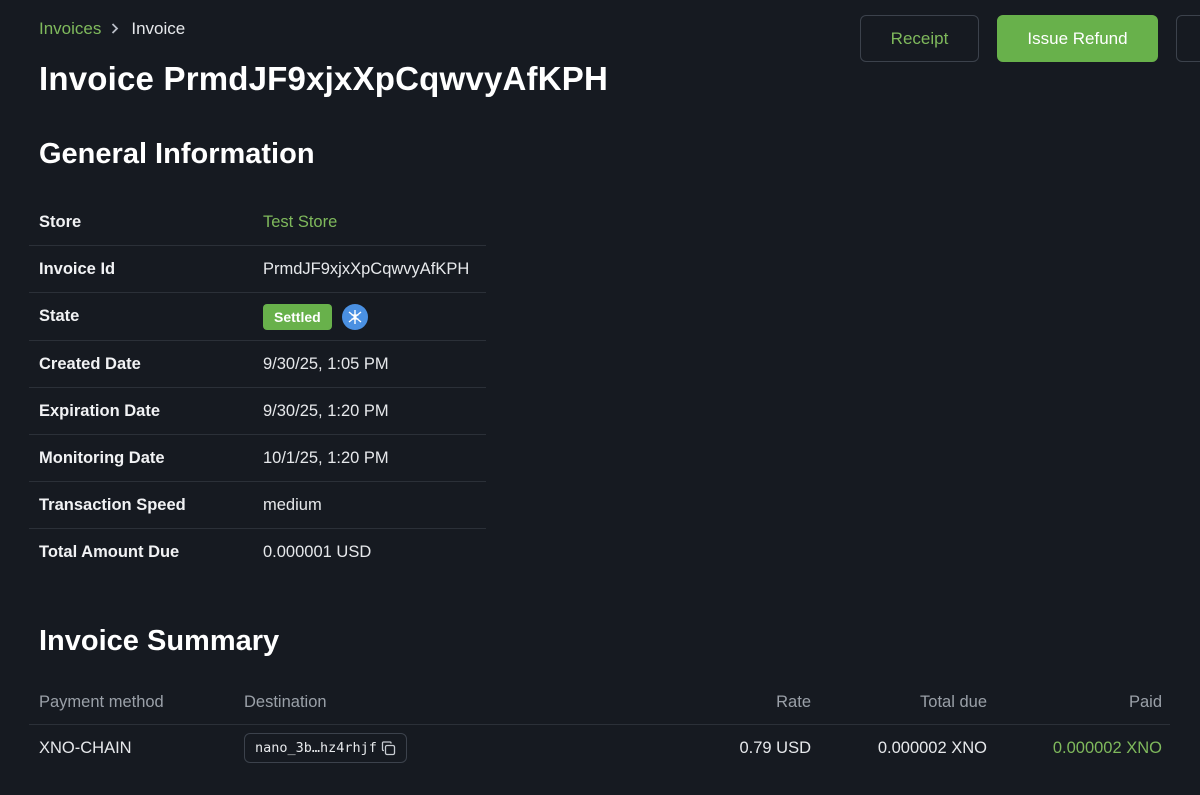 This screenshot has width=1200, height=795. Describe the element at coordinates (59, 316) in the screenshot. I see `info-label: State` at that location.